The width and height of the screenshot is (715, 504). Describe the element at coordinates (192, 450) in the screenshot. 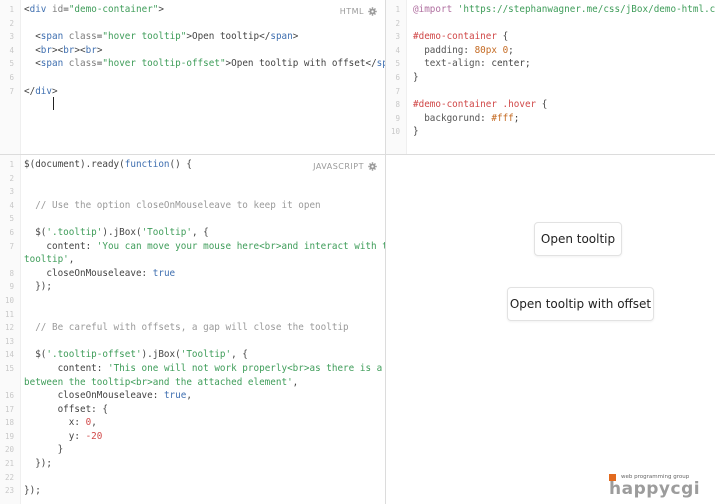

I see `code-line: 20 }` at that location.